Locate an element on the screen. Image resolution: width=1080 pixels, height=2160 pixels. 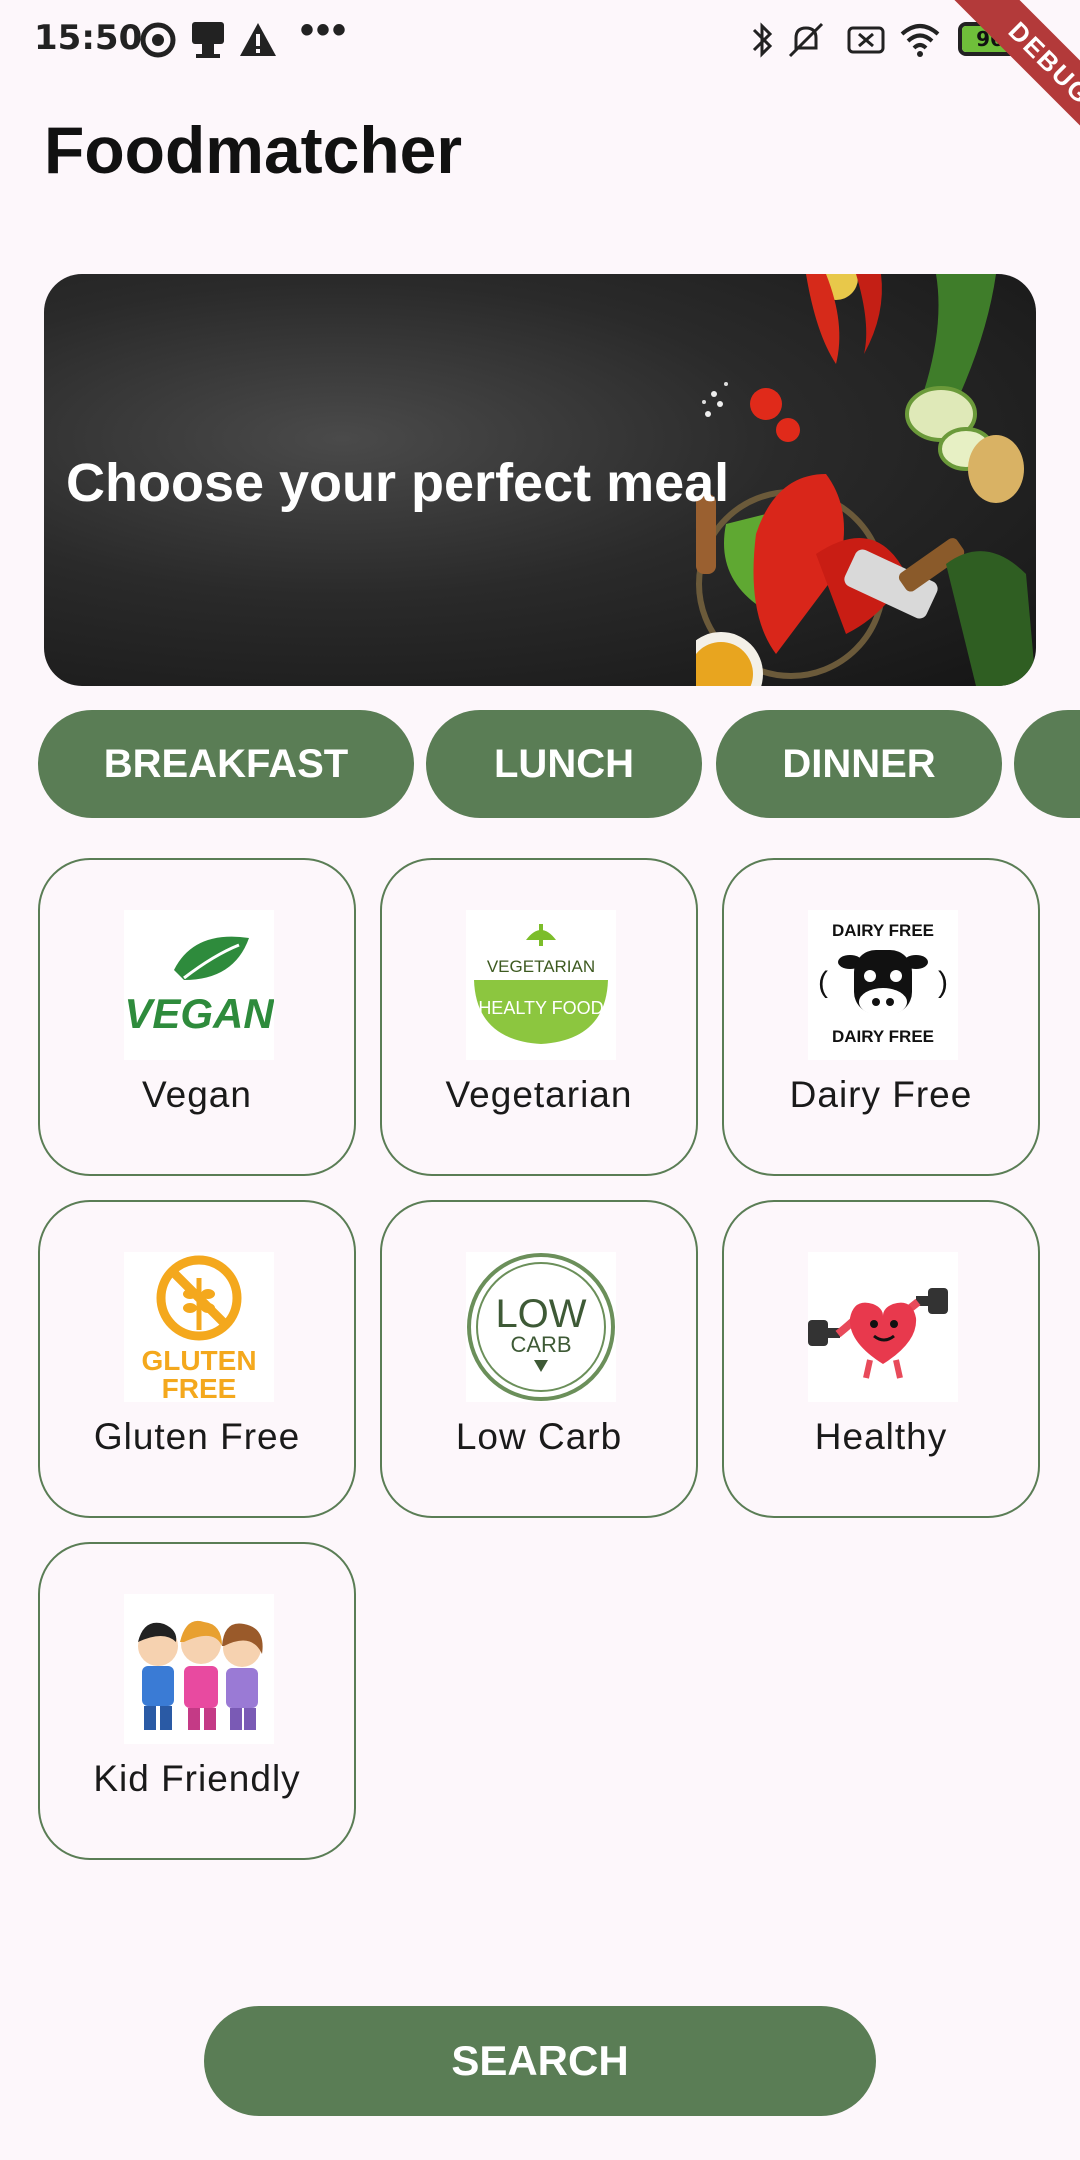
tab-dinner: DINNER is located at coordinates (859, 764).